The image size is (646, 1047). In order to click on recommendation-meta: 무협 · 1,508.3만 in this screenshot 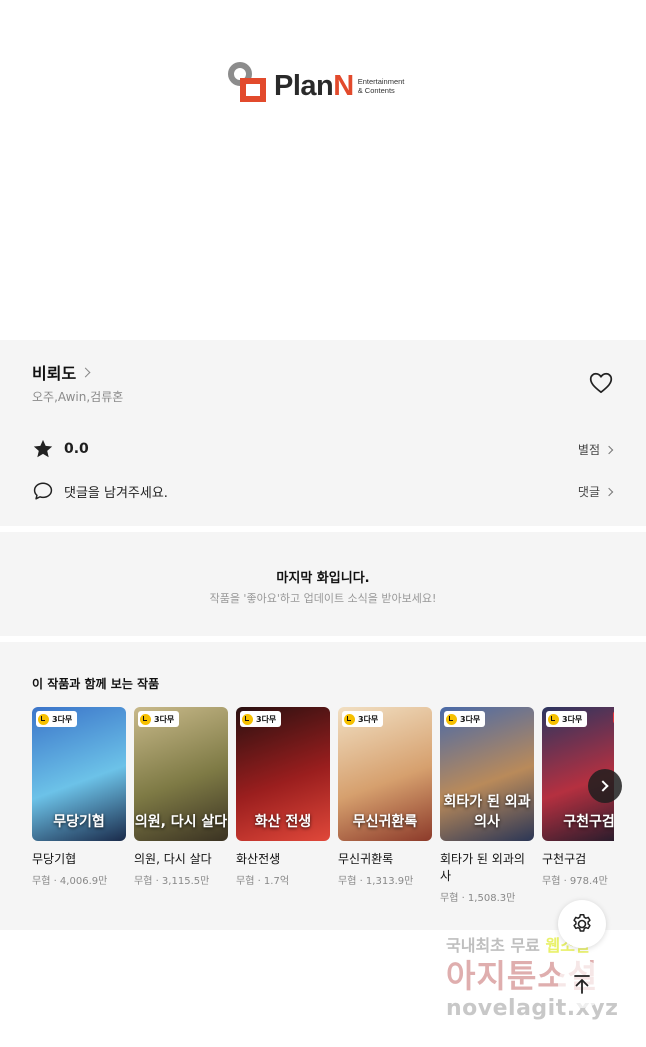, I will do `click(478, 898)`.